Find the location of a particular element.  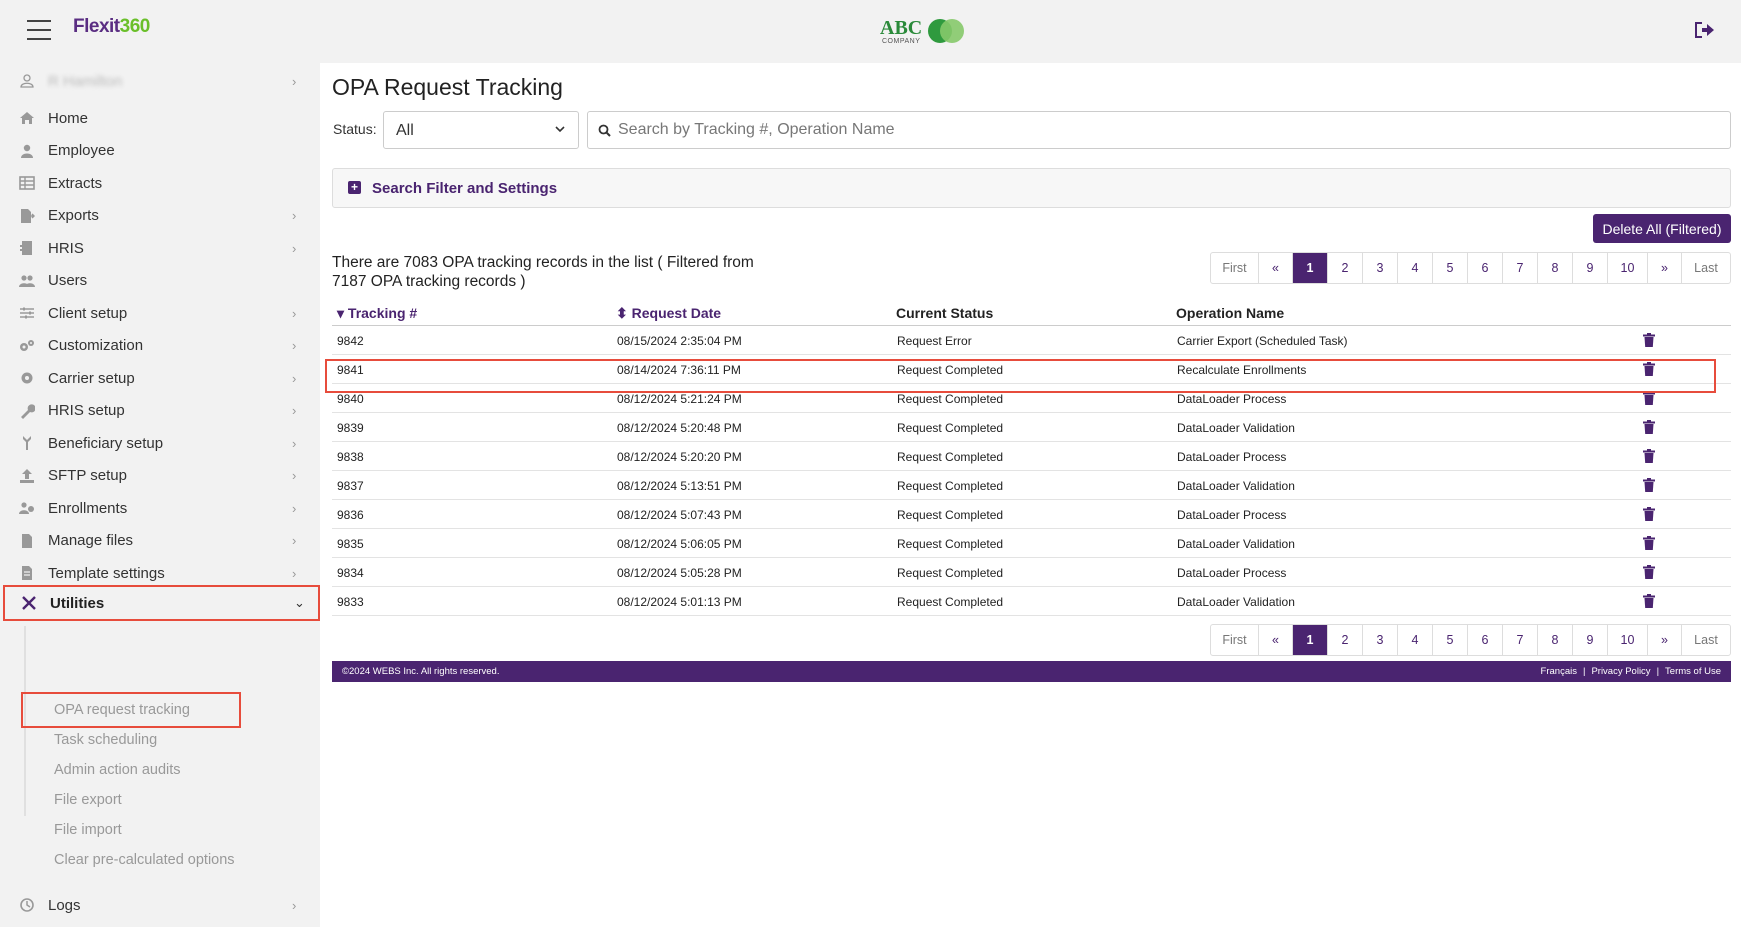

cell-tracking: 9839 is located at coordinates (350, 428).